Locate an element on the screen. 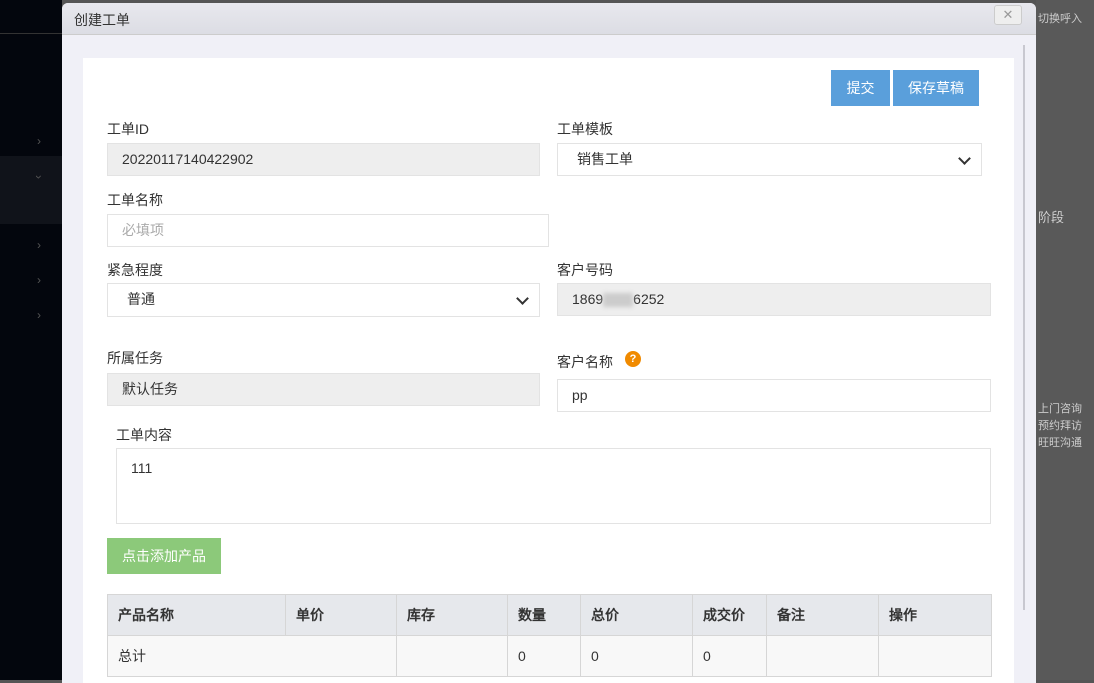 Image resolution: width=1094 pixels, height=683 pixels. content-textarea: 111 is located at coordinates (553, 486).